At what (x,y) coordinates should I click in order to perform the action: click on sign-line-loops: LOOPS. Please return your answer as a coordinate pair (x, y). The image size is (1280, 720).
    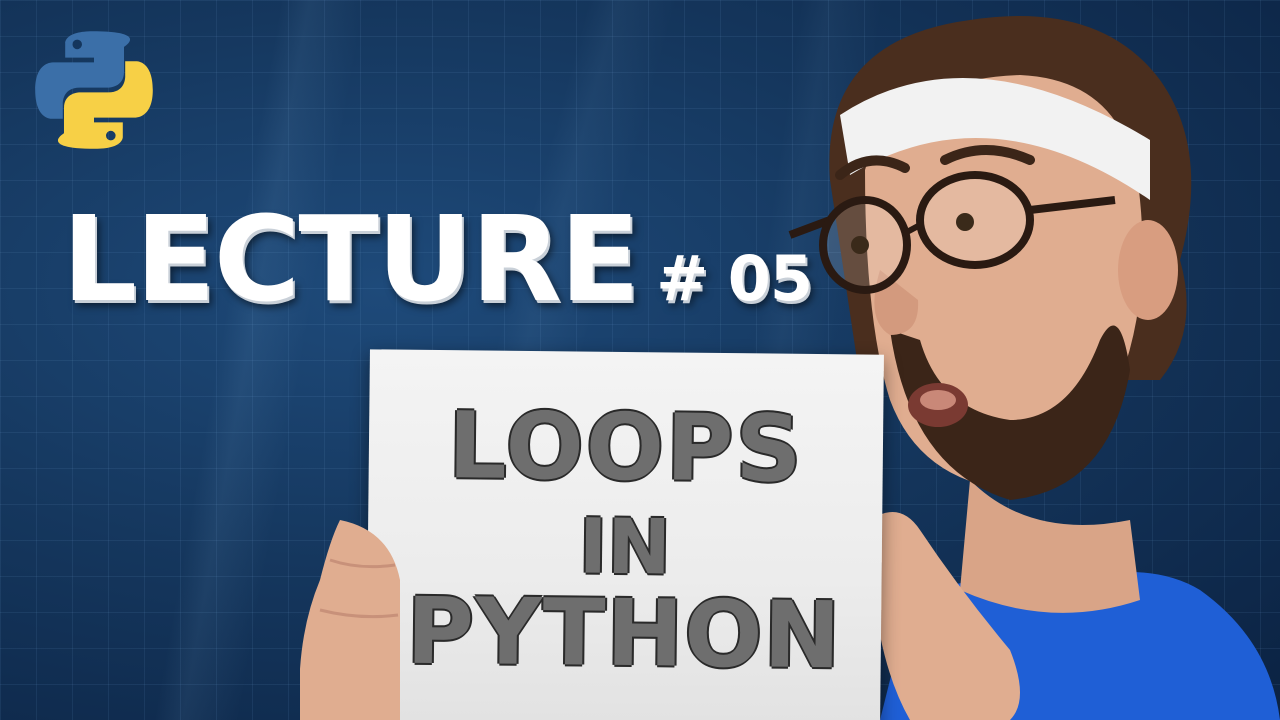
    Looking at the image, I should click on (626, 447).